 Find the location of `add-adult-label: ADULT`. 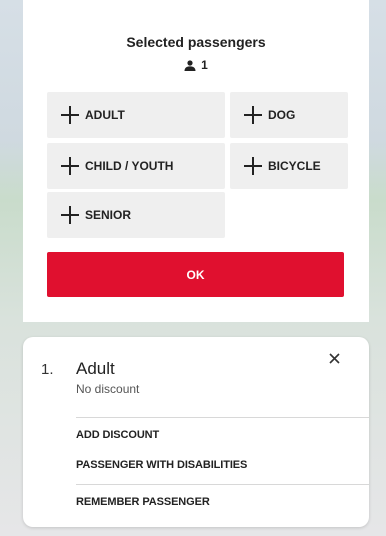

add-adult-label: ADULT is located at coordinates (105, 115).